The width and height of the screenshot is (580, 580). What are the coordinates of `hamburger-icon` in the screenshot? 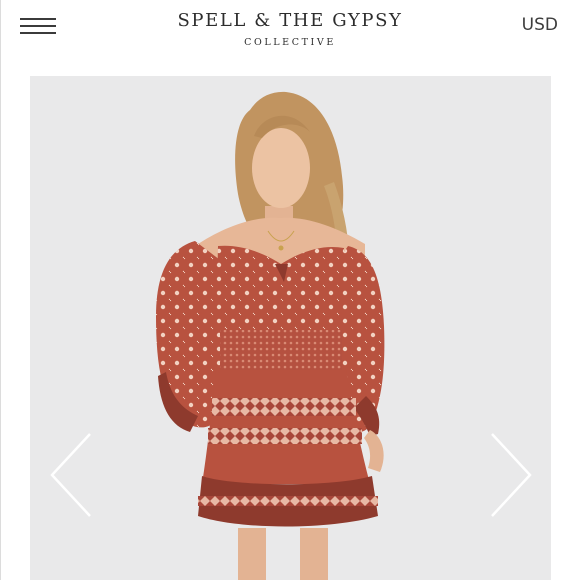 It's located at (39, 25).